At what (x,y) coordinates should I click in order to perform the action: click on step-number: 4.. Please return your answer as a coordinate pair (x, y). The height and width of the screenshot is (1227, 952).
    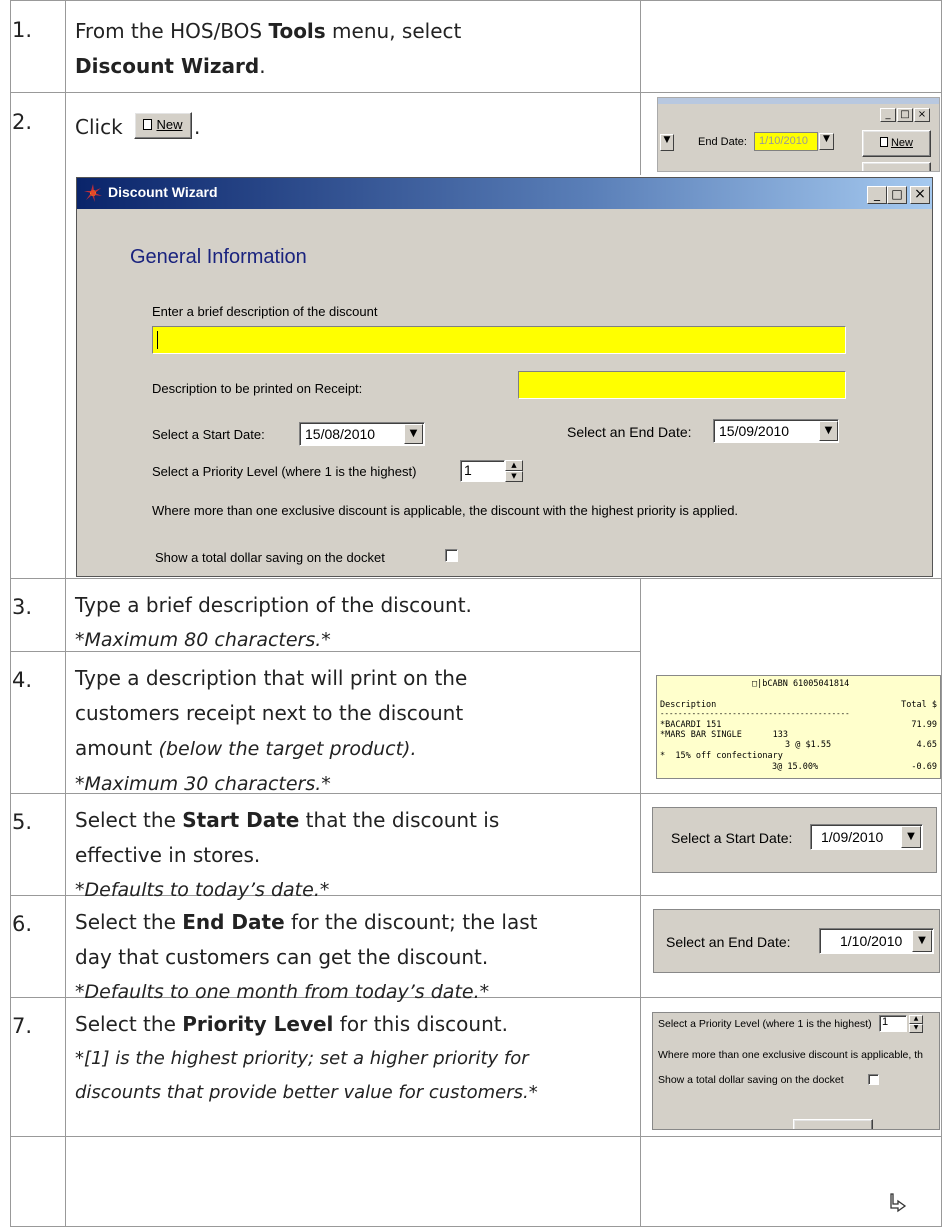
    Looking at the image, I should click on (22, 680).